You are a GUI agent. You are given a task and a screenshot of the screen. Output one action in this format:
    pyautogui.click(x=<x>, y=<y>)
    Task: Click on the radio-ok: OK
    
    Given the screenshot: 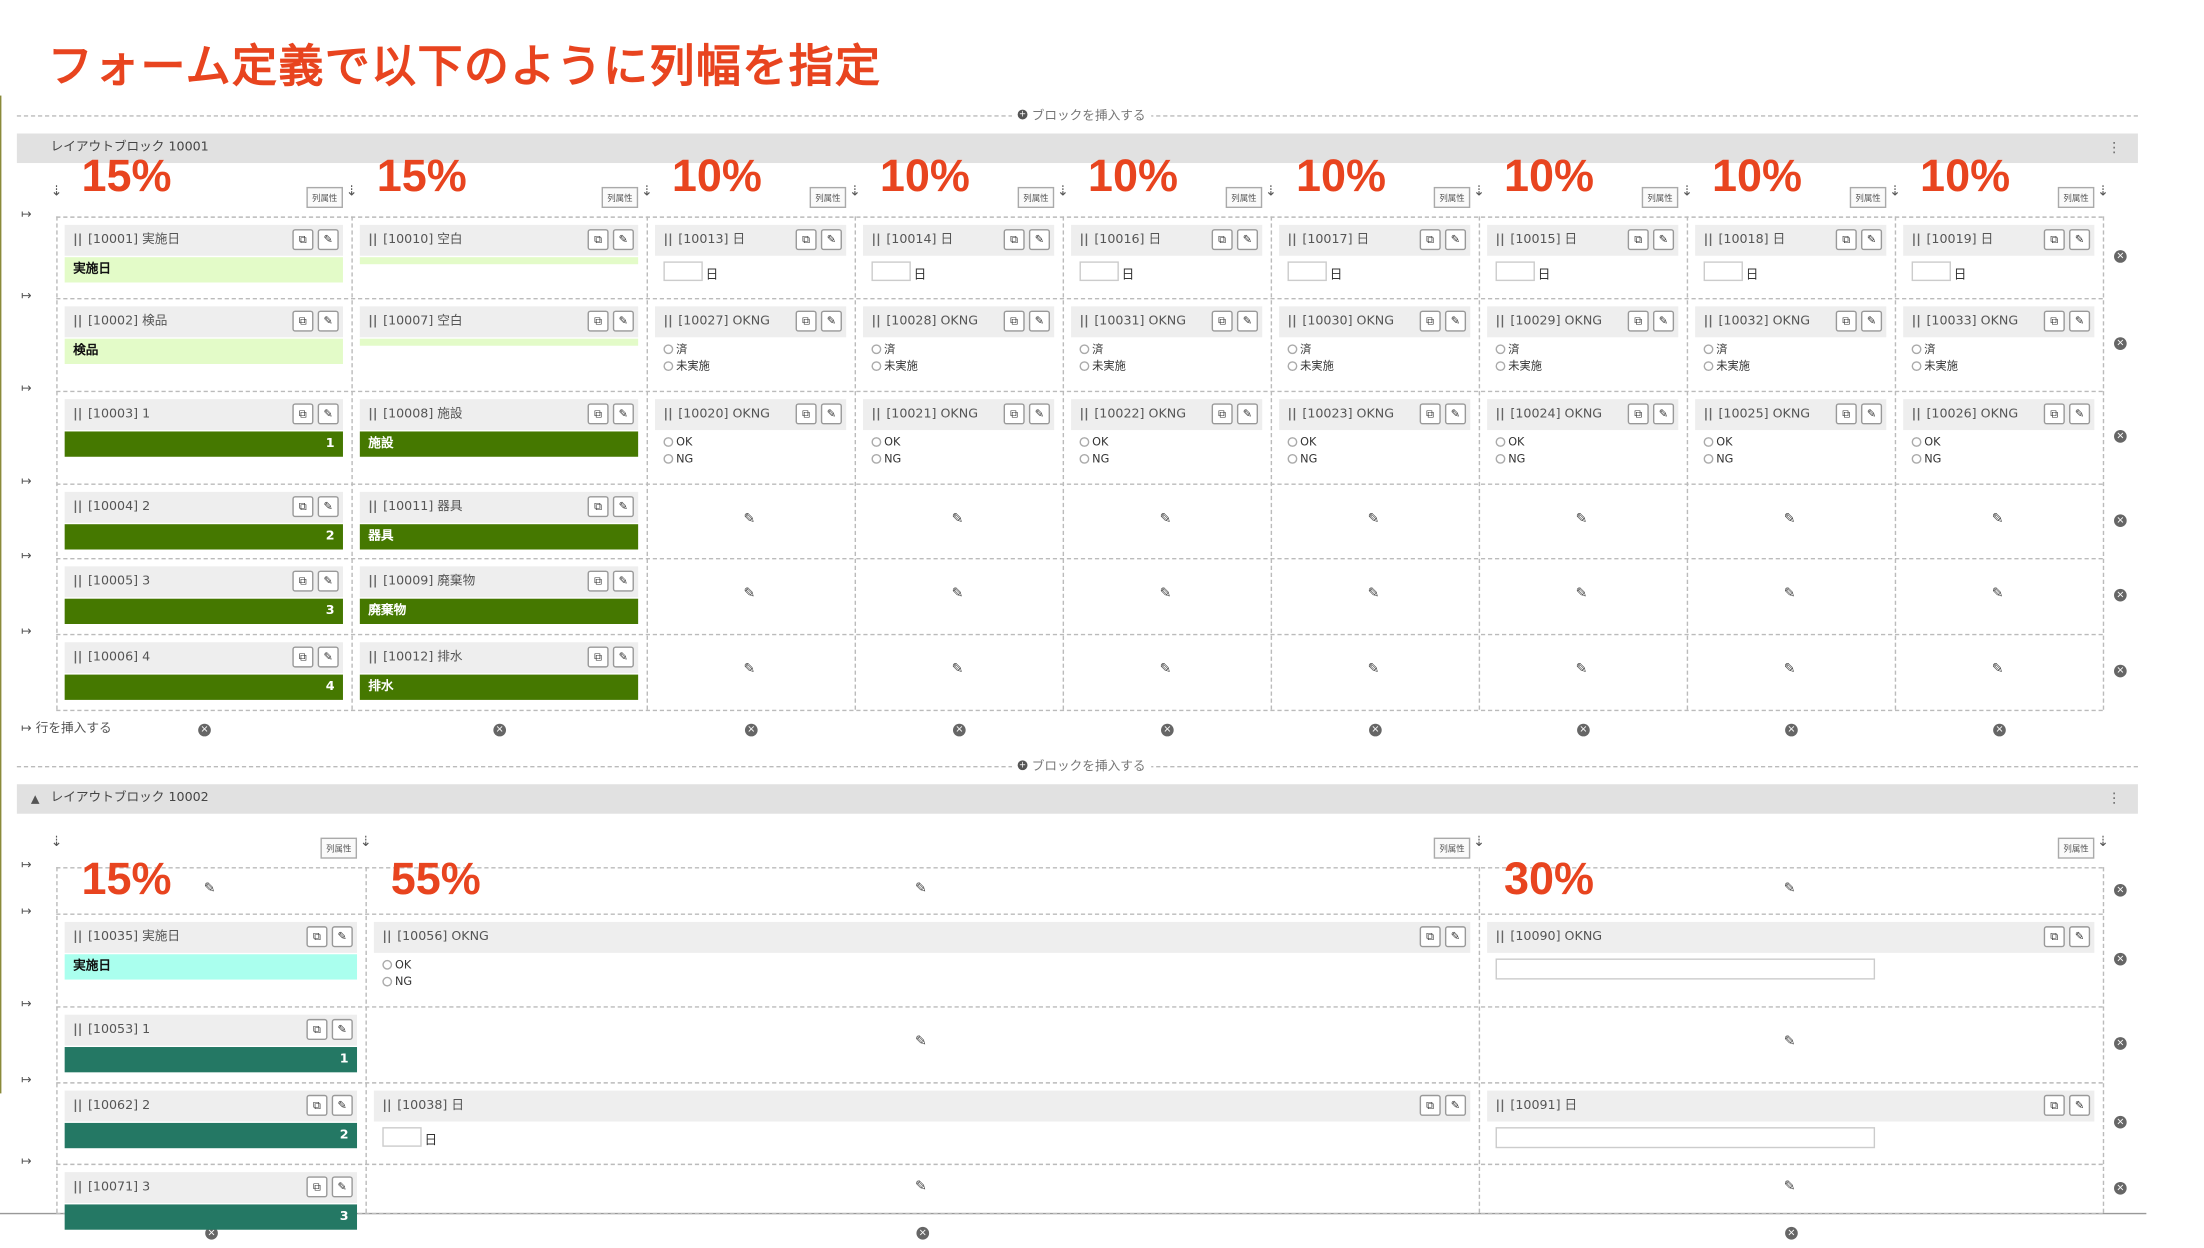 What is the action you would take?
    pyautogui.click(x=1093, y=442)
    